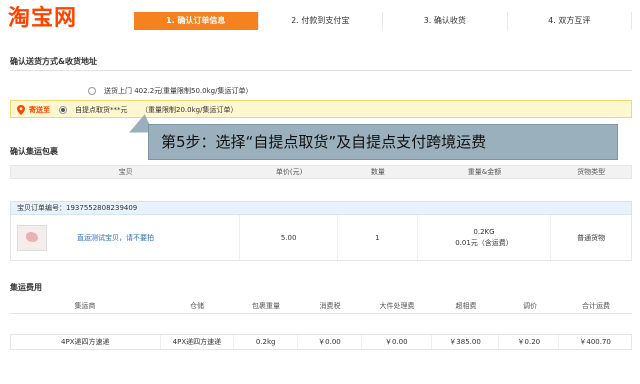 The width and height of the screenshot is (640, 384). Describe the element at coordinates (484, 231) in the screenshot. I see `item-weight: 0.2KG` at that location.